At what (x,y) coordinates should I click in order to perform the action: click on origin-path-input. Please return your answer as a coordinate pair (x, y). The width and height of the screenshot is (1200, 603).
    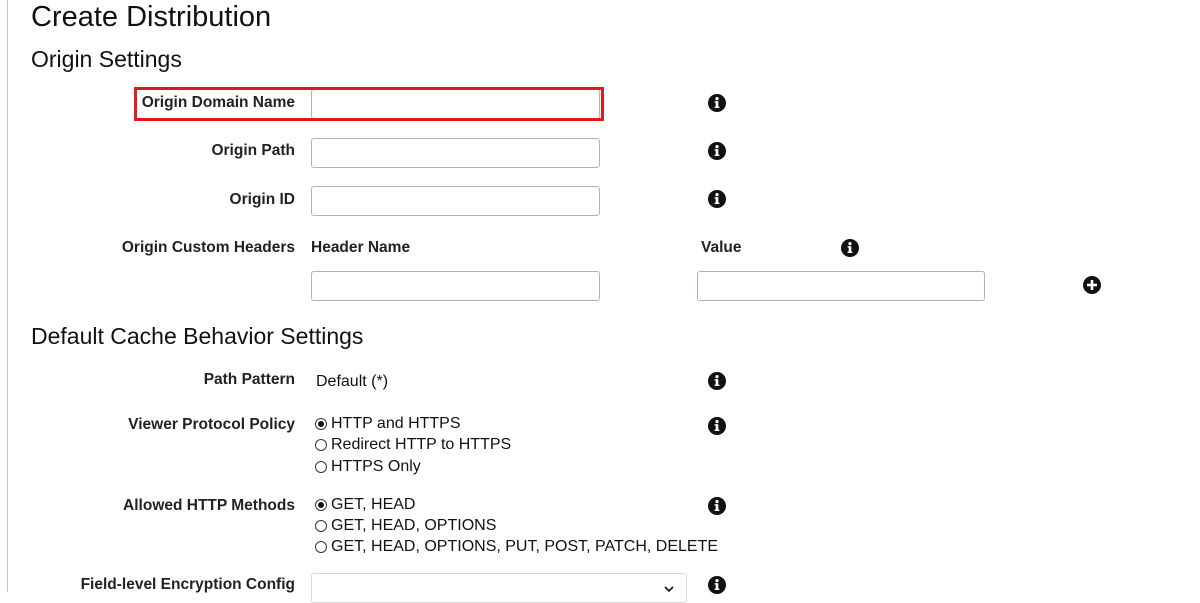
    Looking at the image, I should click on (455, 153).